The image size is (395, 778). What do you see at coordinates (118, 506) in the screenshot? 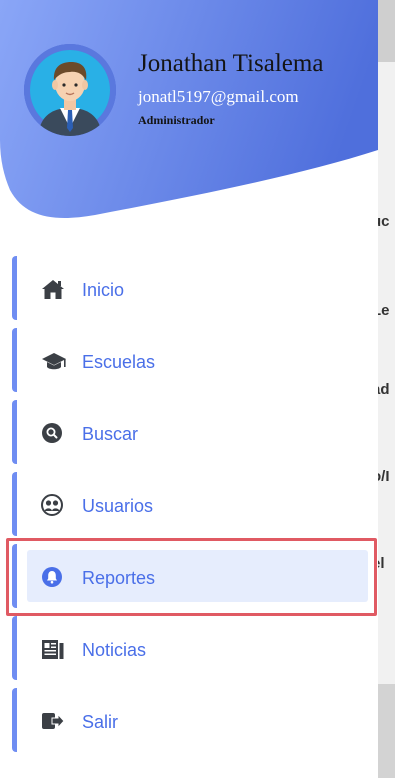
I see `menu-item-label: Usuarios` at bounding box center [118, 506].